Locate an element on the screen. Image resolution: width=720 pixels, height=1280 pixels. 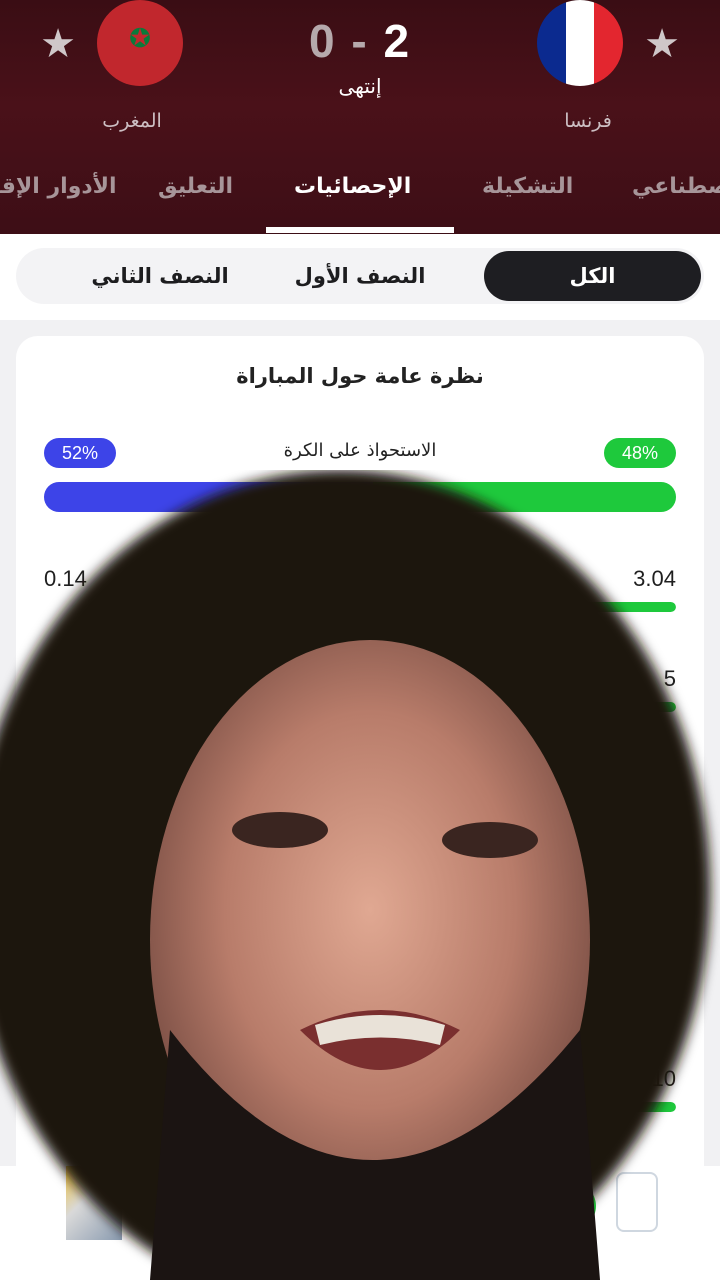
away-team-name: المغرب is located at coordinates (132, 121).